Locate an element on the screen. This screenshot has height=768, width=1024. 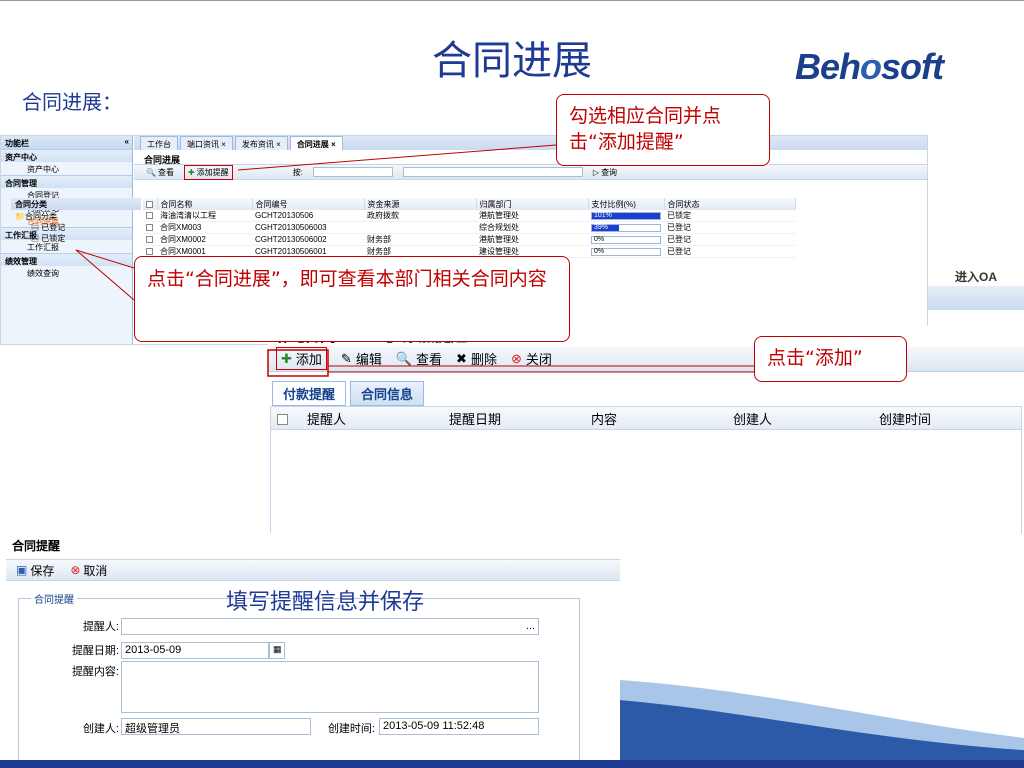
decorative-wave is located at coordinates (822, 724).